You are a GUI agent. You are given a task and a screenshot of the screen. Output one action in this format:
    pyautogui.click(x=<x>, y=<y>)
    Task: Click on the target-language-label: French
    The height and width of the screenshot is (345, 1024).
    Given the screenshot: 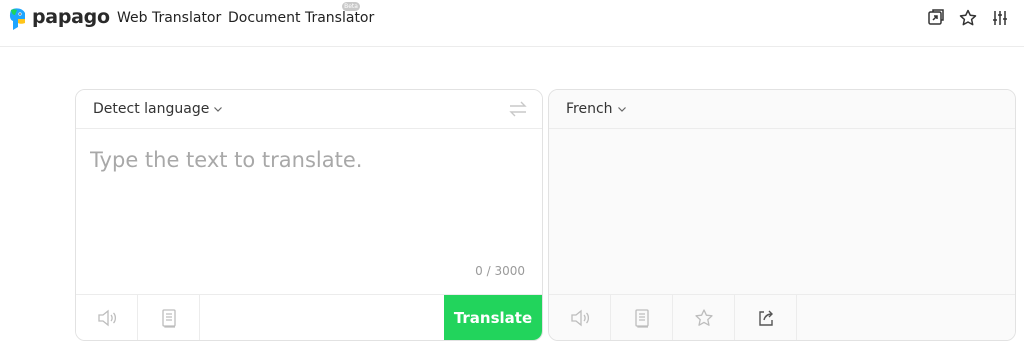 What is the action you would take?
    pyautogui.click(x=589, y=109)
    